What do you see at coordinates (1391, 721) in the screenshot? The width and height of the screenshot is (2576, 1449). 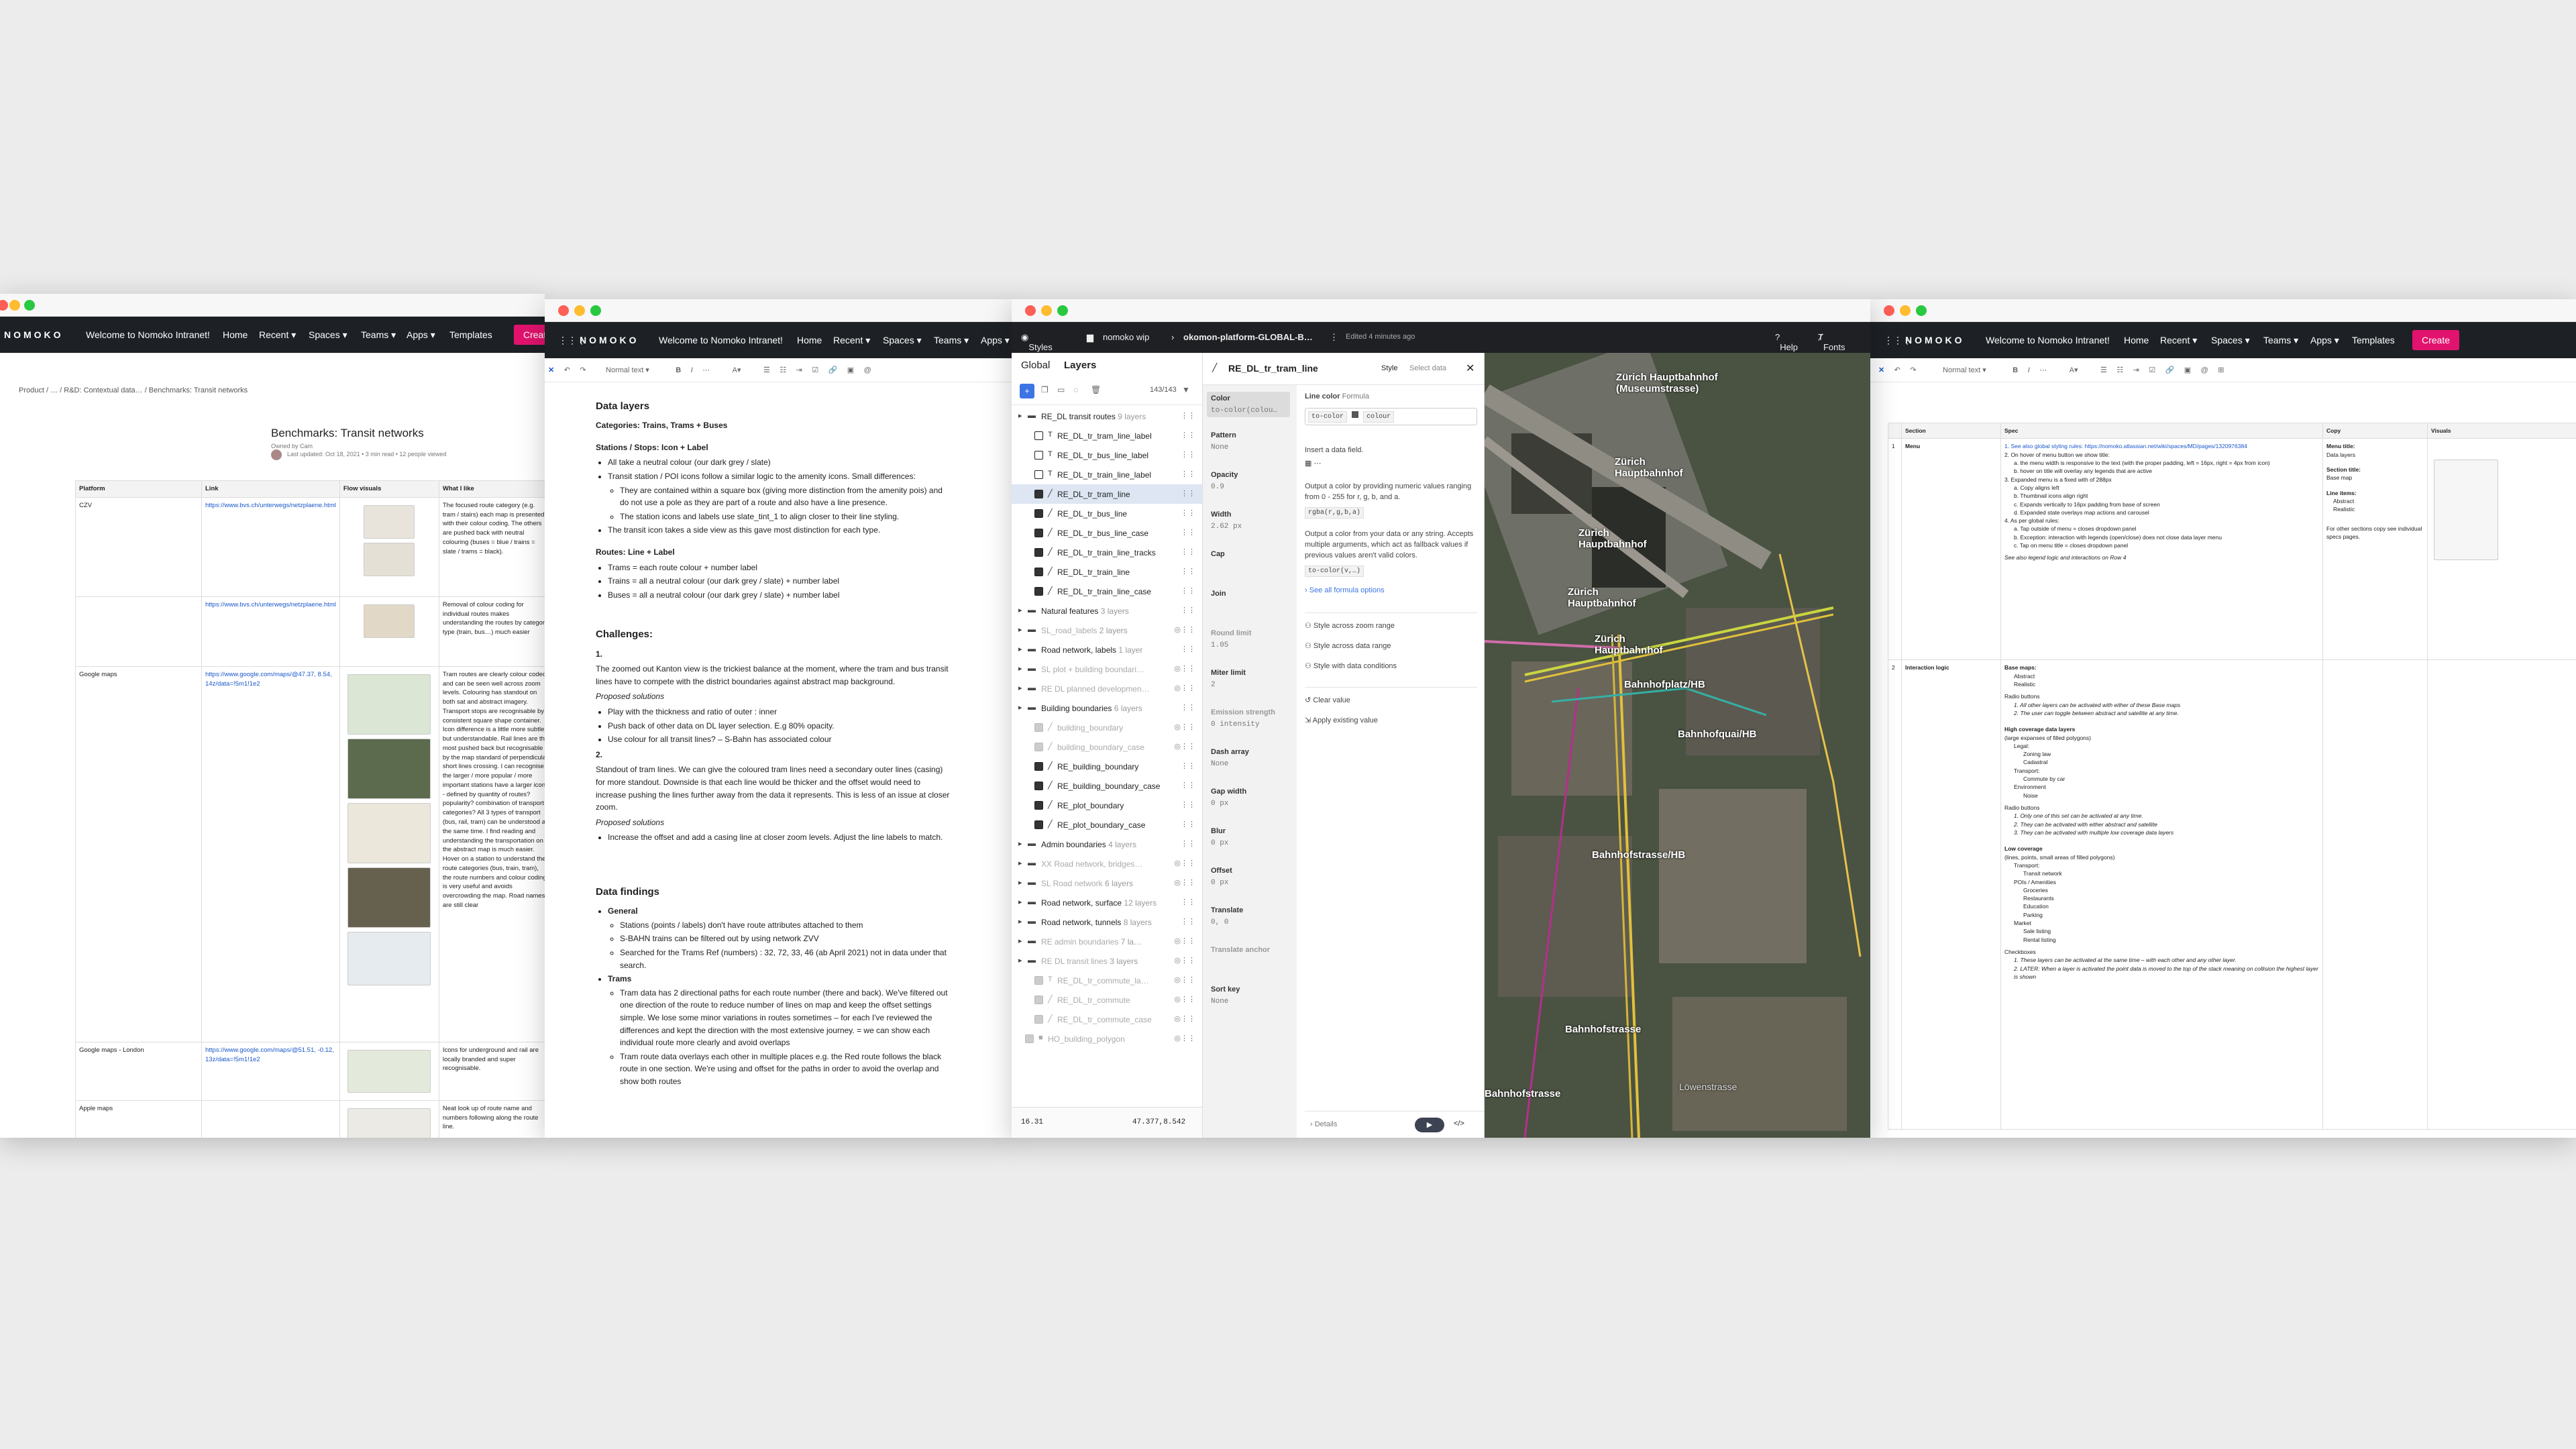 I see `apply-existing-button: ⇲ Apply existing value` at bounding box center [1391, 721].